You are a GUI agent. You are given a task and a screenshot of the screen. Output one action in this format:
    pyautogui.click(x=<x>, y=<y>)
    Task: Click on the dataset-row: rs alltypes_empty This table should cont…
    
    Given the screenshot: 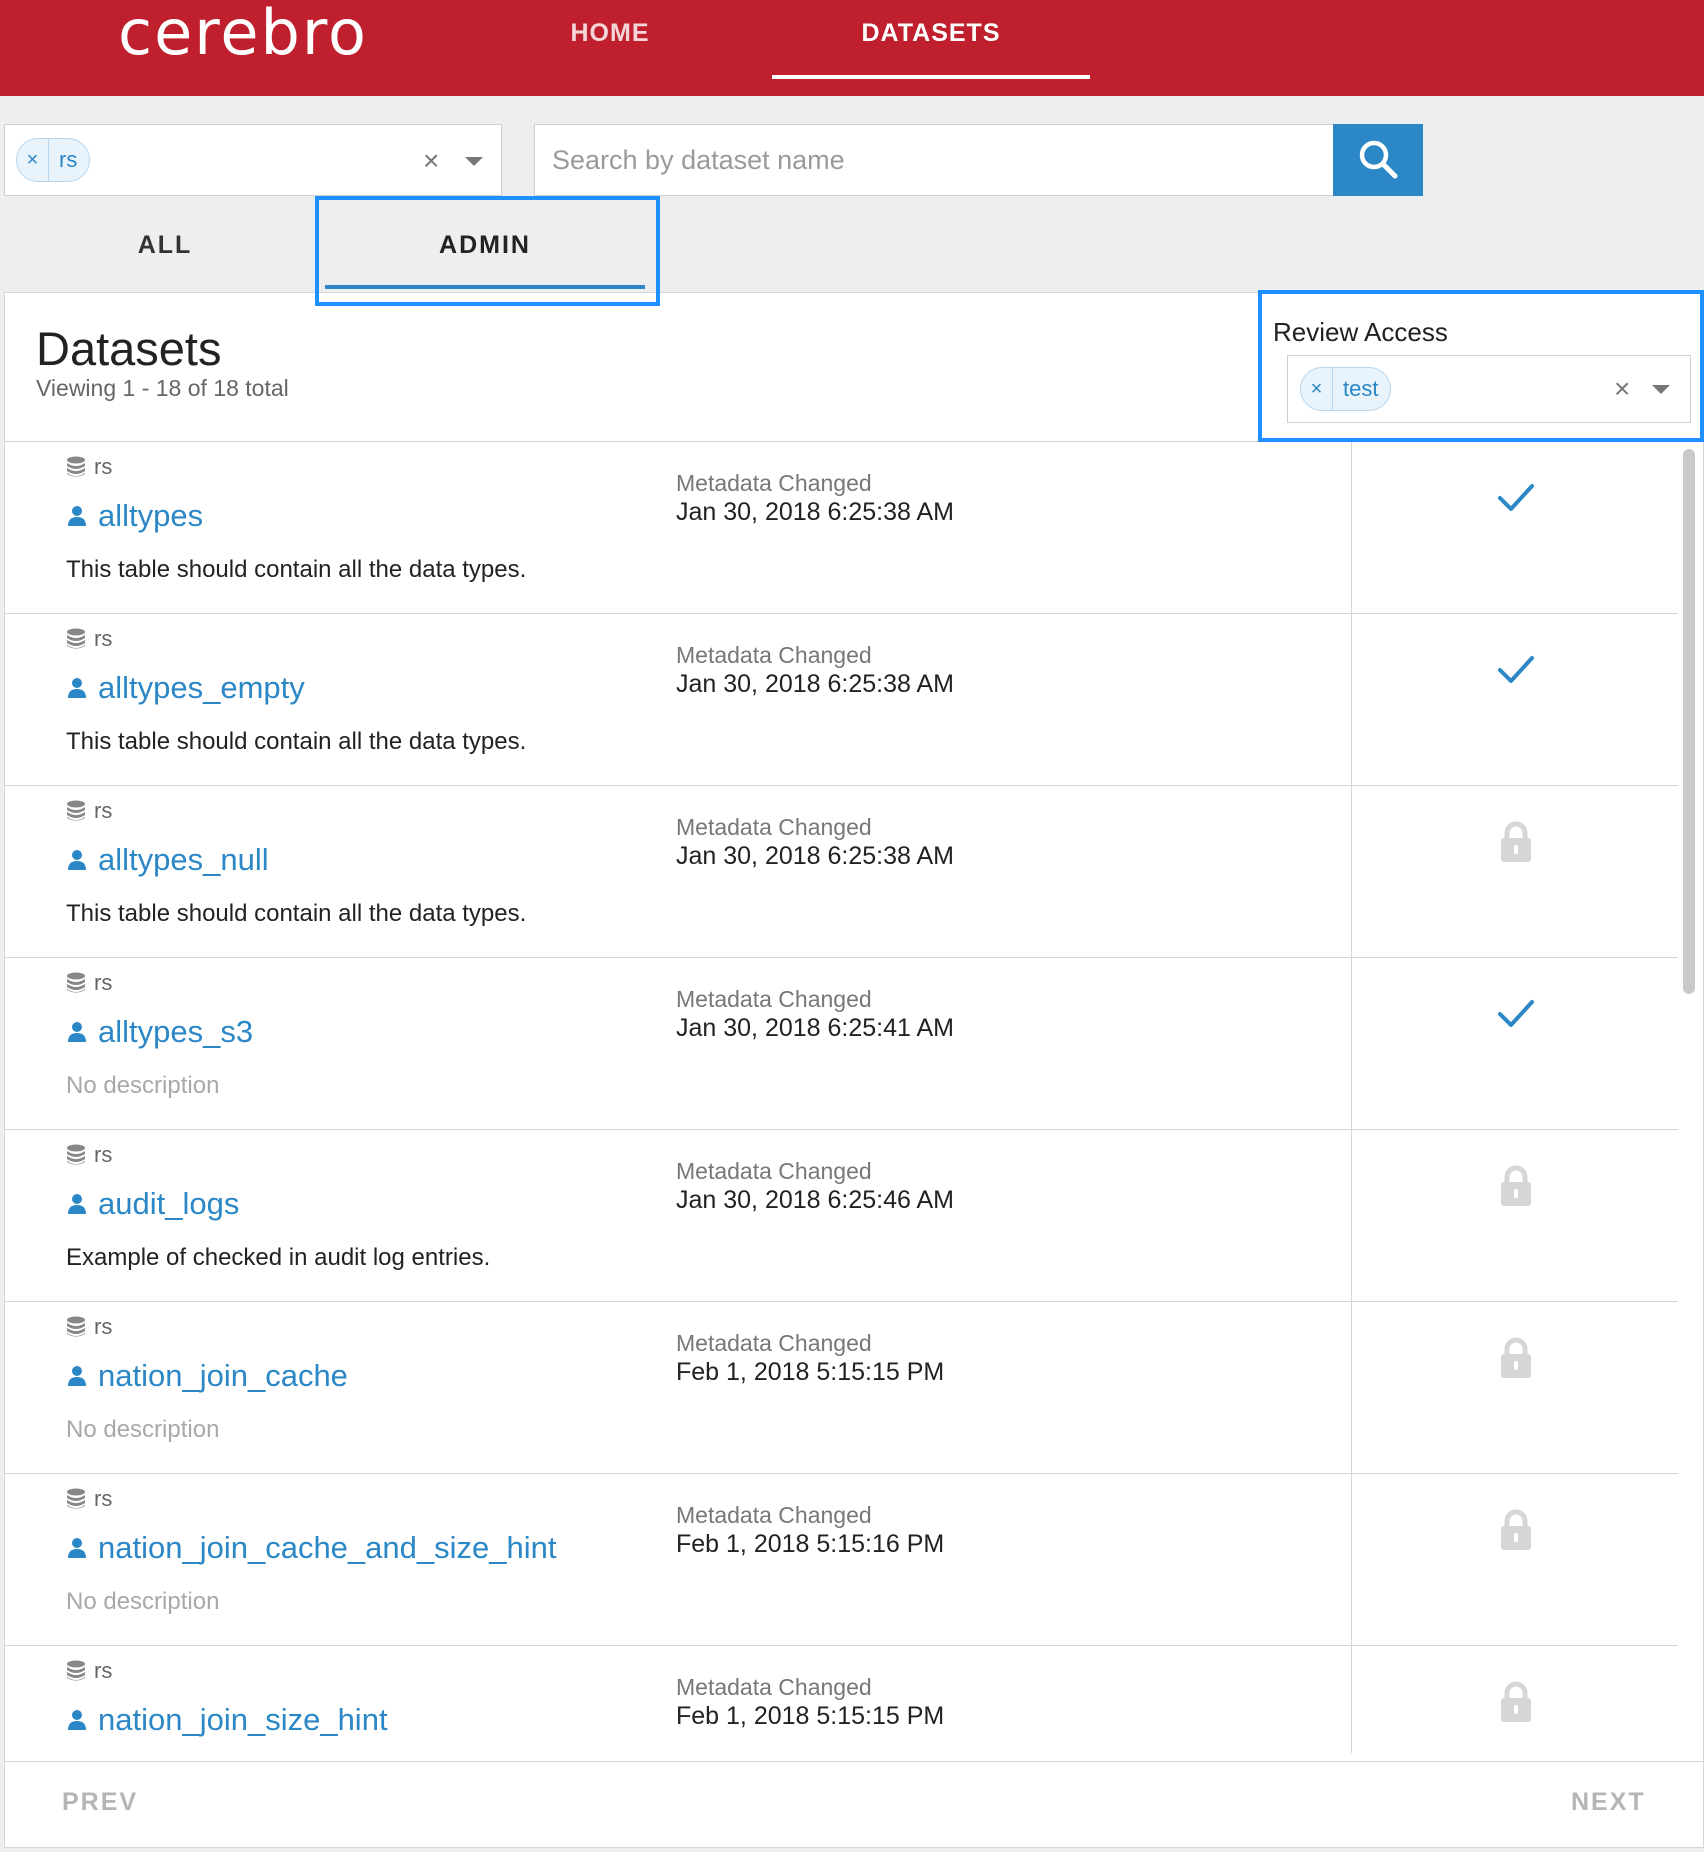 What is the action you would take?
    pyautogui.click(x=841, y=700)
    